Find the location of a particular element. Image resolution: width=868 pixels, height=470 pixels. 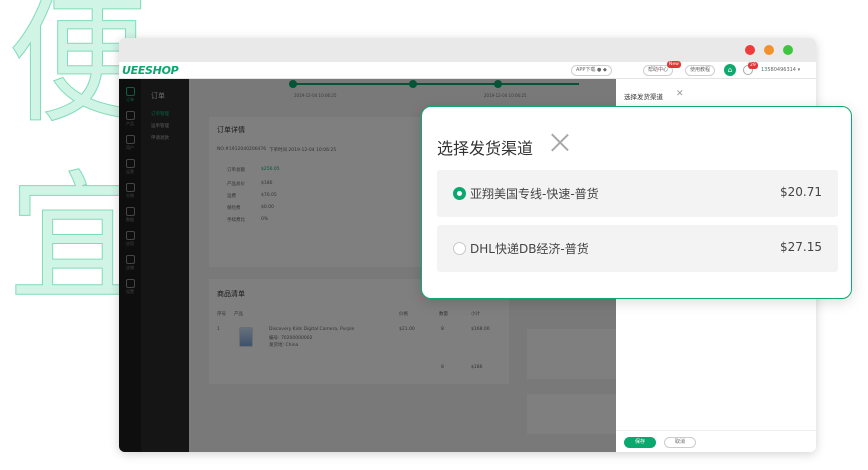

home-icon: ⌂ is located at coordinates (730, 70).